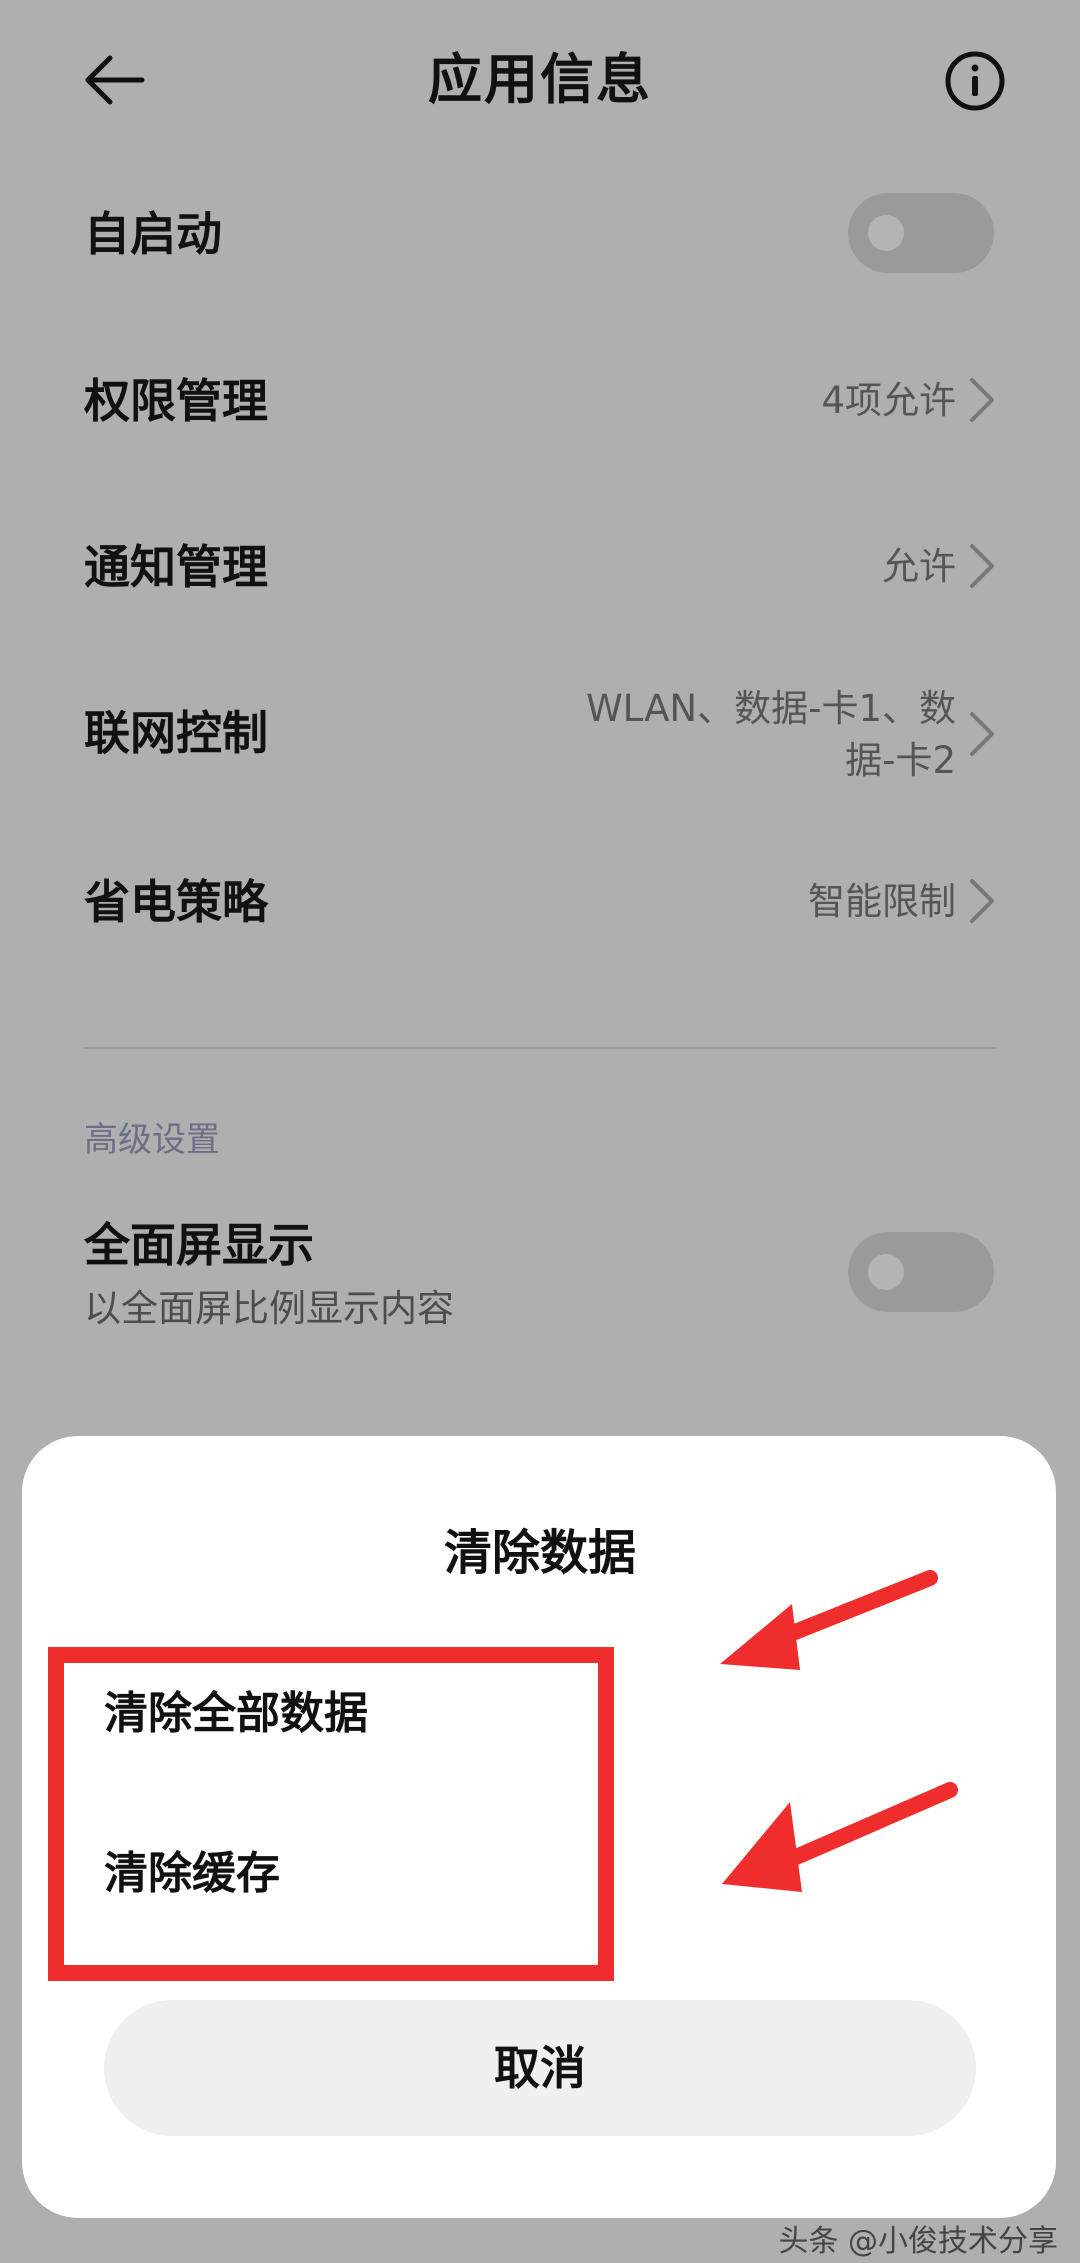 The height and width of the screenshot is (2263, 1080). What do you see at coordinates (540, 1048) in the screenshot?
I see `section-divider` at bounding box center [540, 1048].